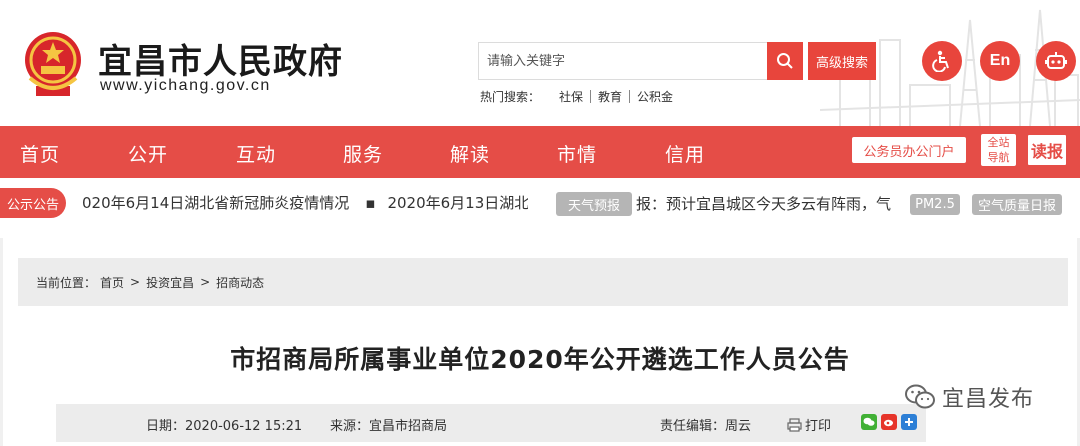 Image resolution: width=1080 pixels, height=446 pixels. I want to click on weather-label: 天气预报, so click(594, 204).